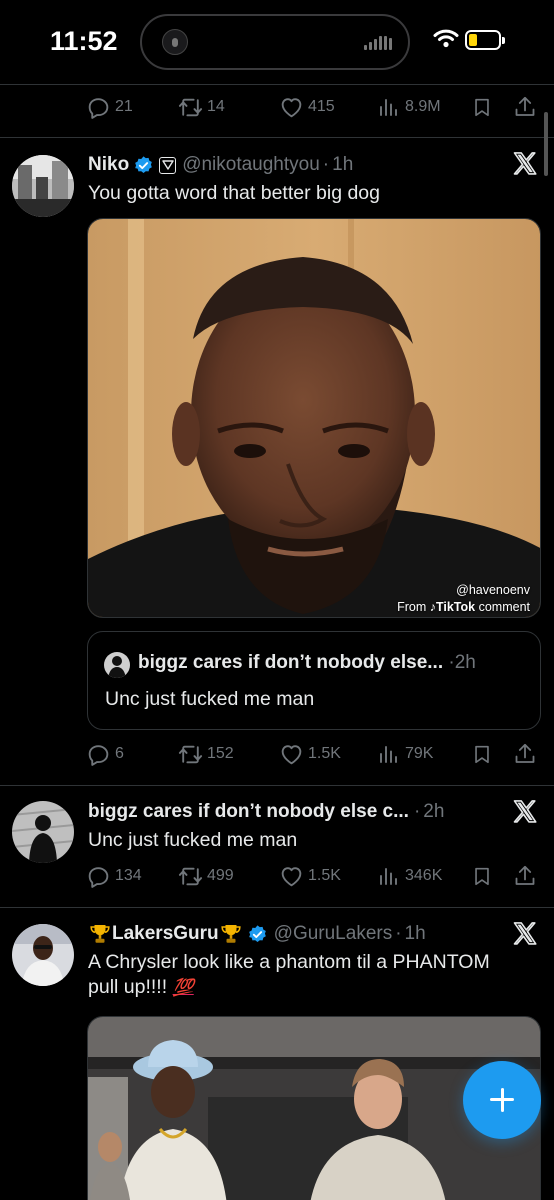  I want to click on watermark-suffix: comment, so click(504, 607).